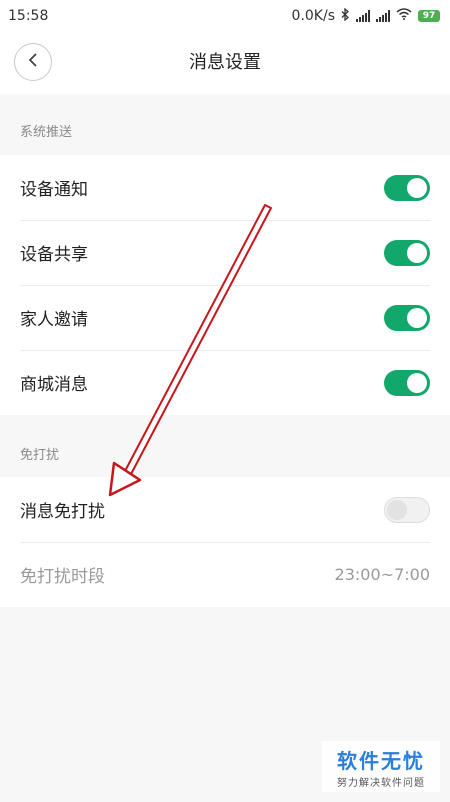 The width and height of the screenshot is (450, 802). I want to click on mall-message-toggle, so click(407, 382).